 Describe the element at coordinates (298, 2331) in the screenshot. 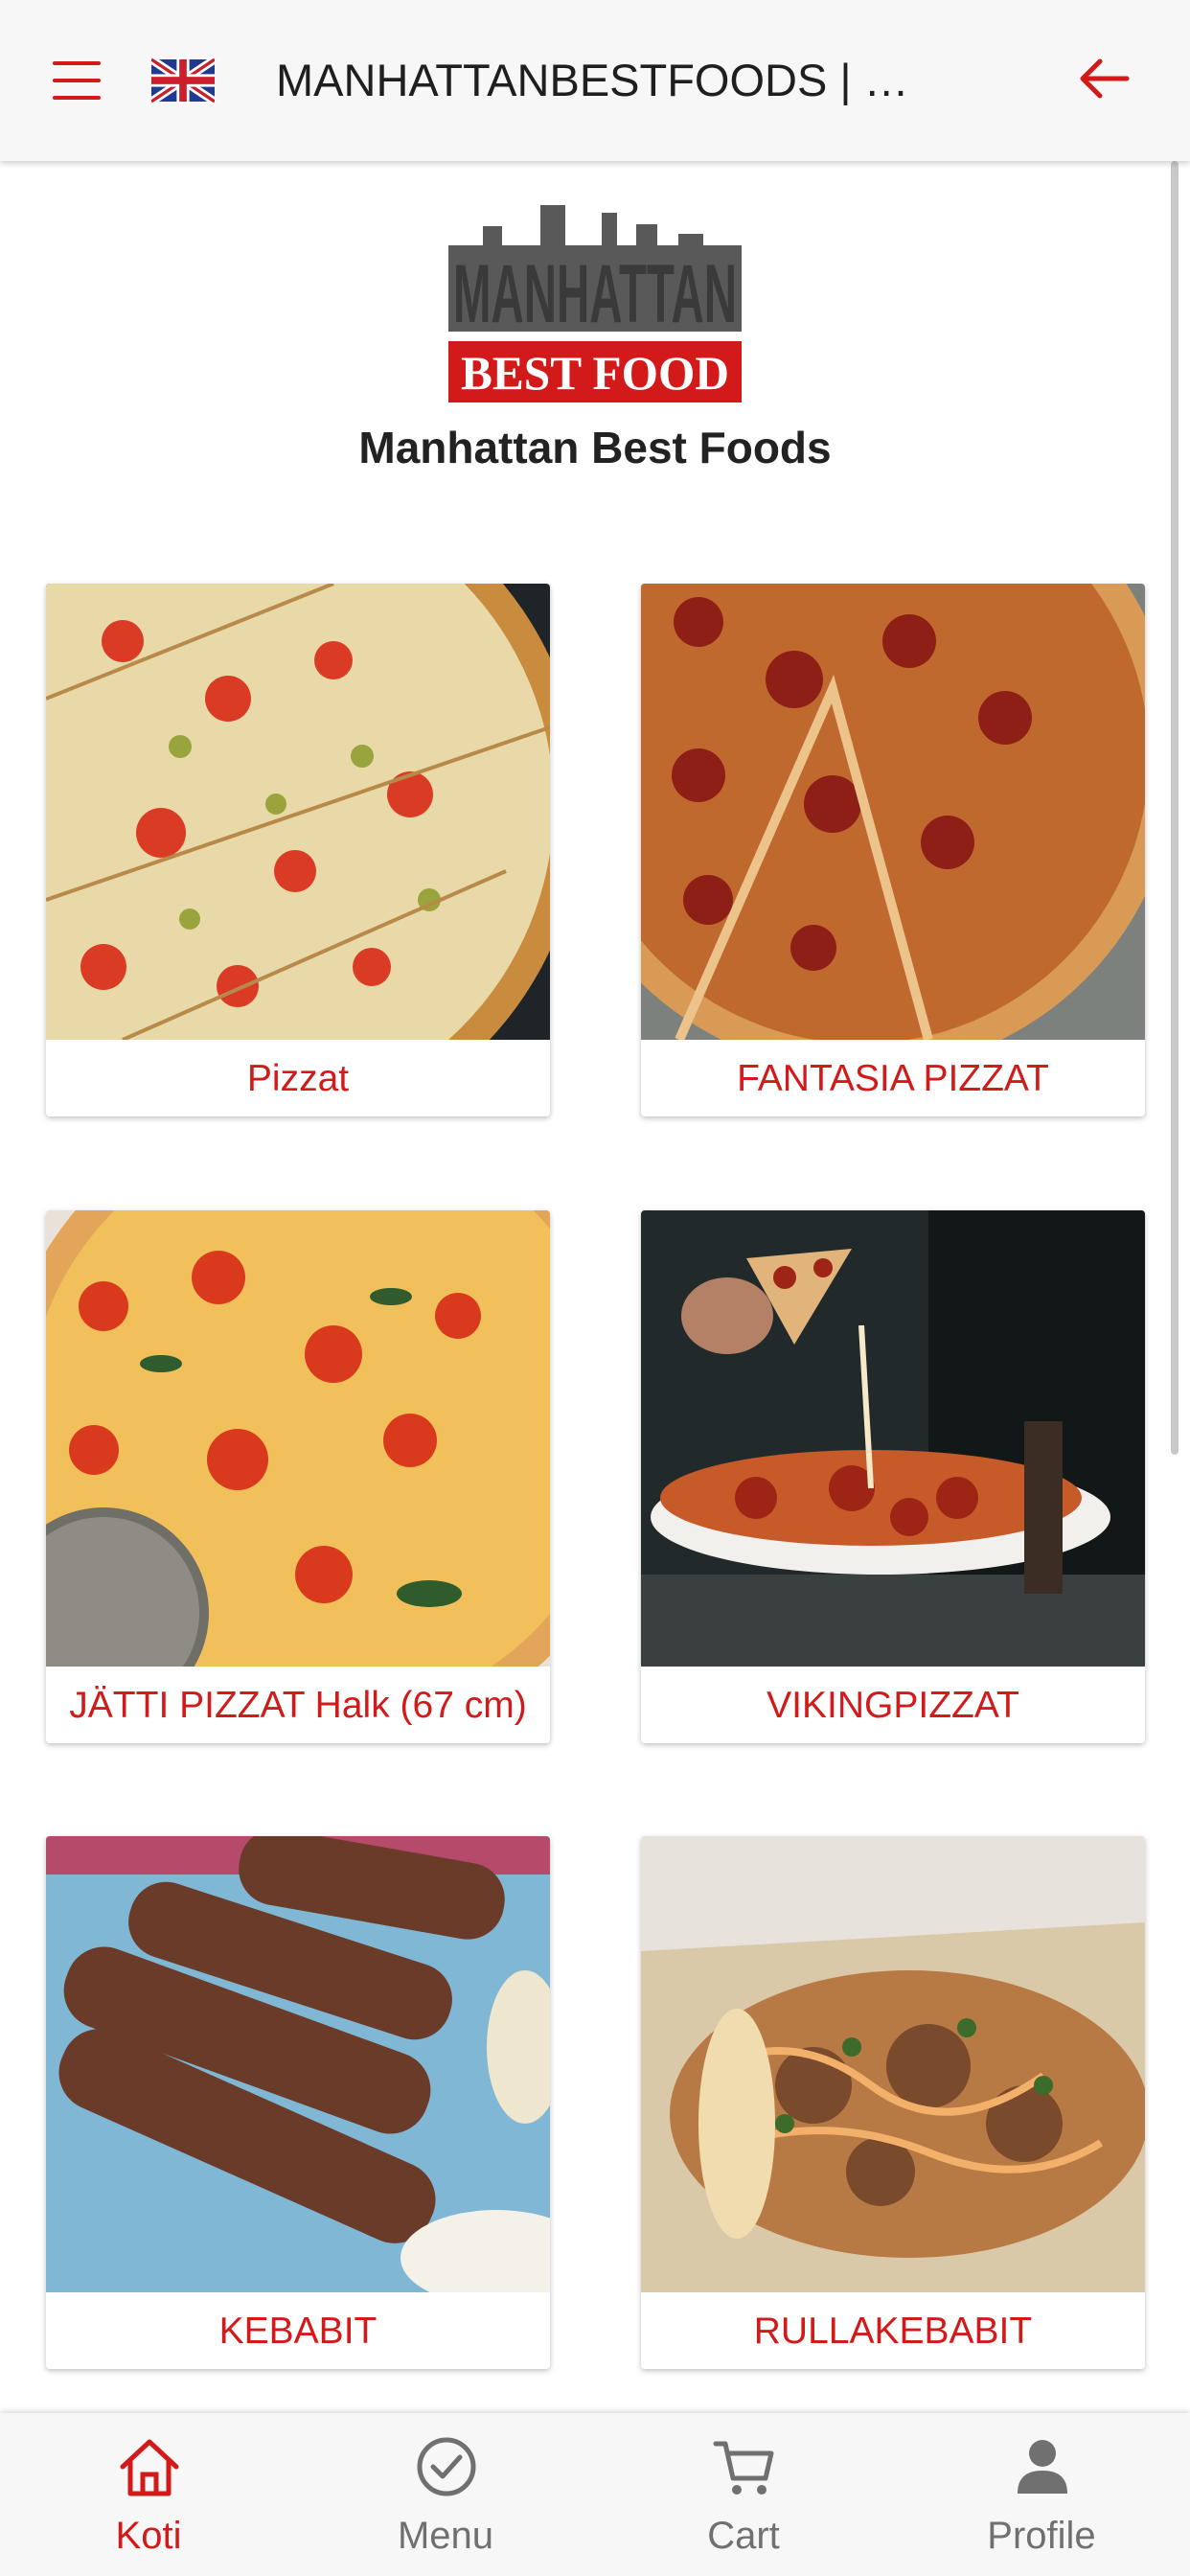

I see `category-label: KEBABIT` at that location.